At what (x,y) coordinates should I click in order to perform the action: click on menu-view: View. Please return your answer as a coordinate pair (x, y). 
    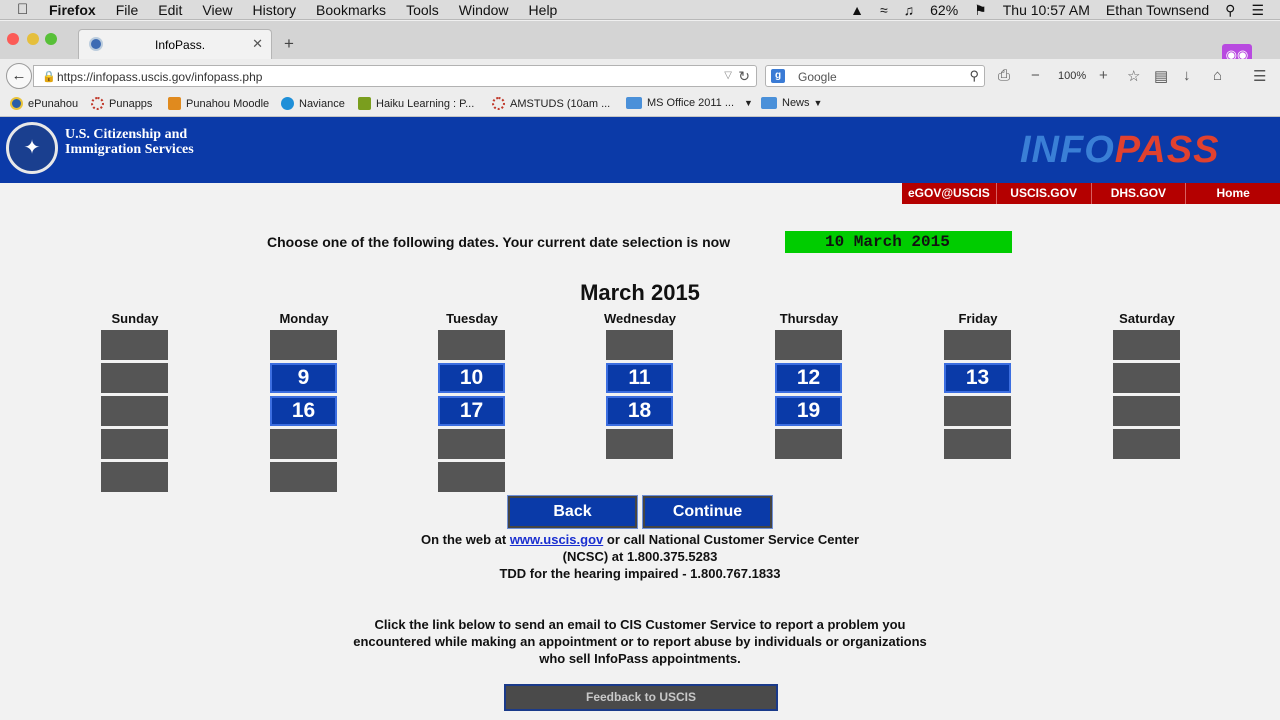
    Looking at the image, I should click on (217, 10).